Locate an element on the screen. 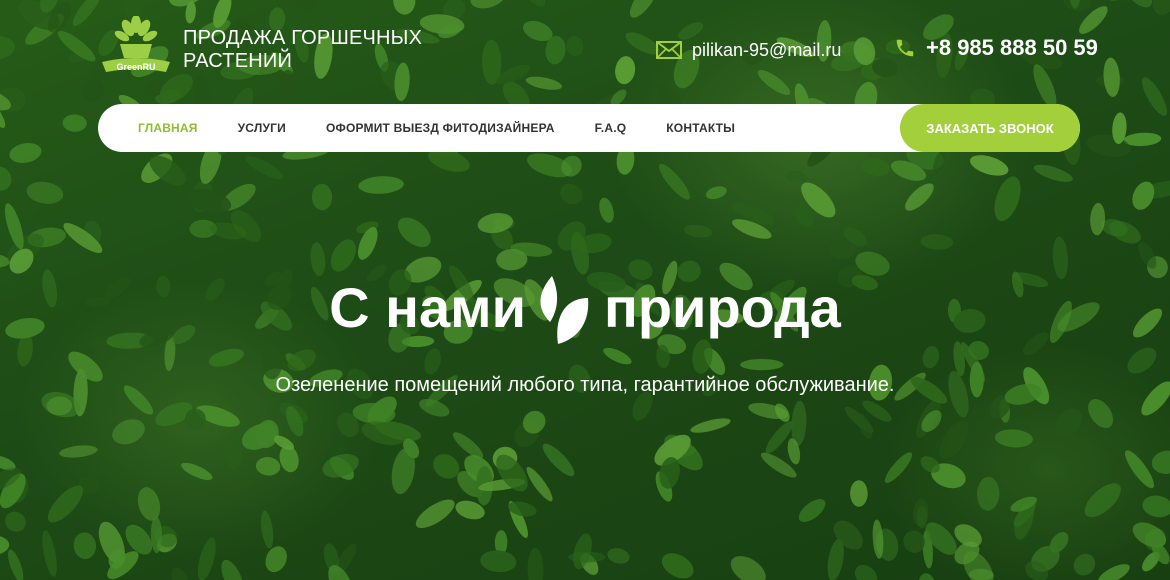  brand-title-line1: ПРОДАЖА ГОРШЕЧНЫХ is located at coordinates (303, 38).